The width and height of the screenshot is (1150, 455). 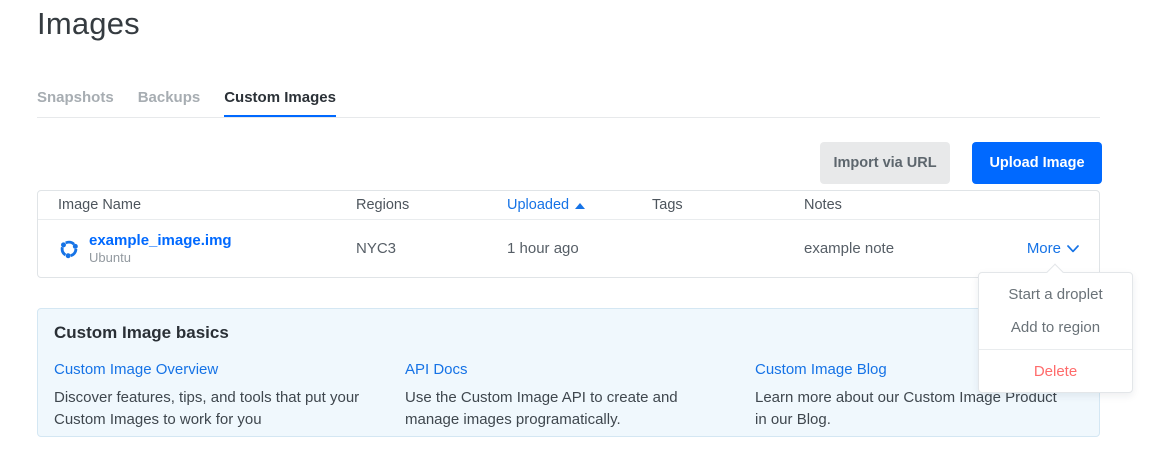 I want to click on more-dropdown-menu: Start a droplet Add to region Delete, so click(x=1055, y=328).